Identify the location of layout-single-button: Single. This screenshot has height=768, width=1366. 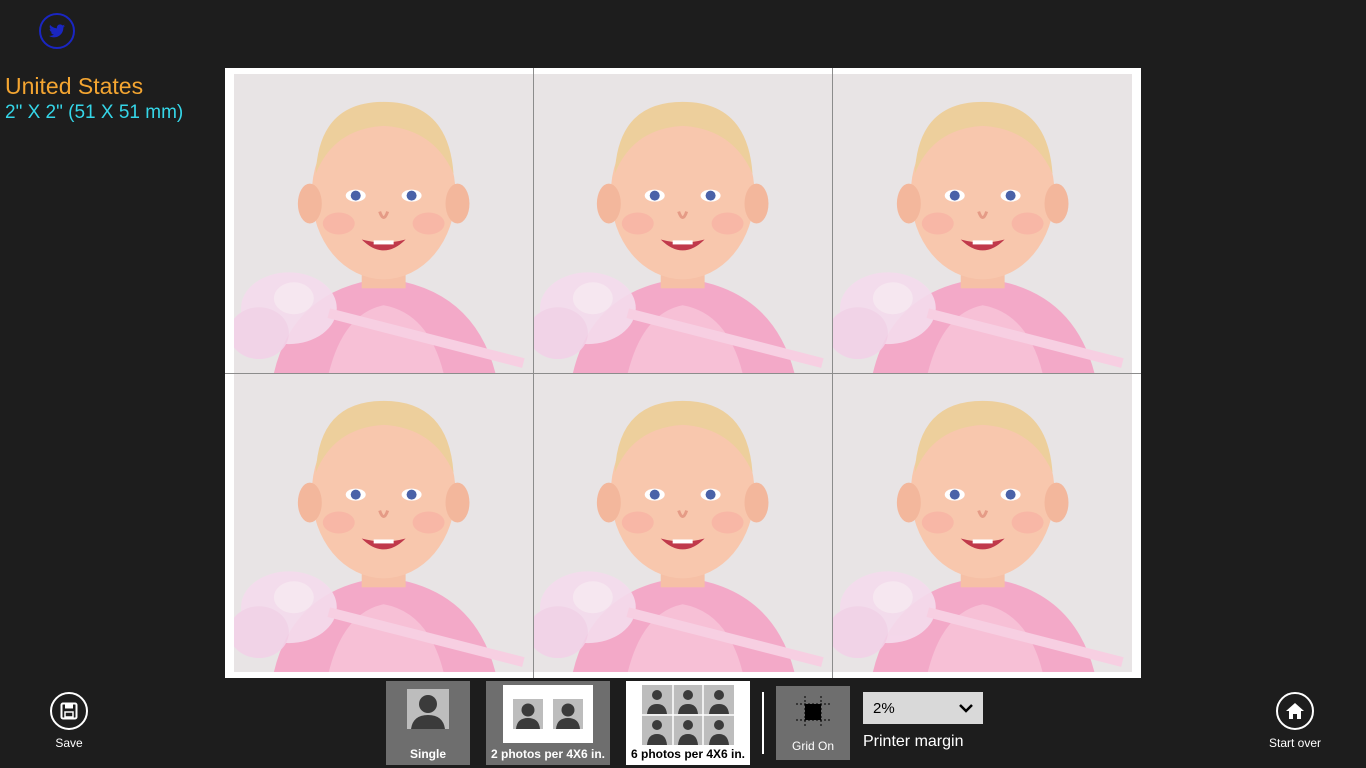
(428, 723).